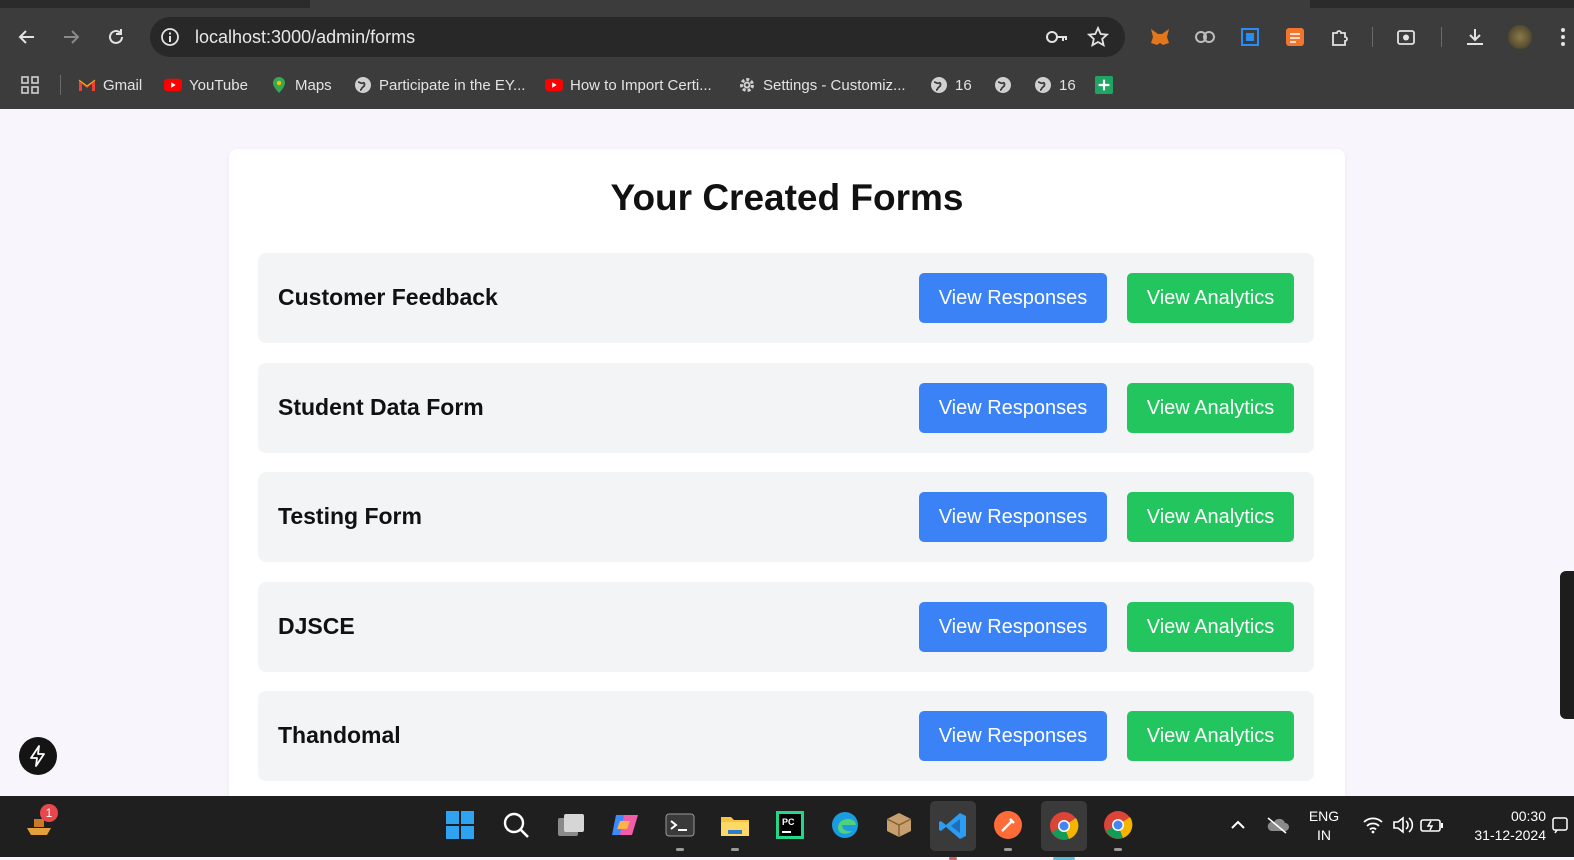 The image size is (1574, 860). I want to click on svg-text: PC, so click(788, 822).